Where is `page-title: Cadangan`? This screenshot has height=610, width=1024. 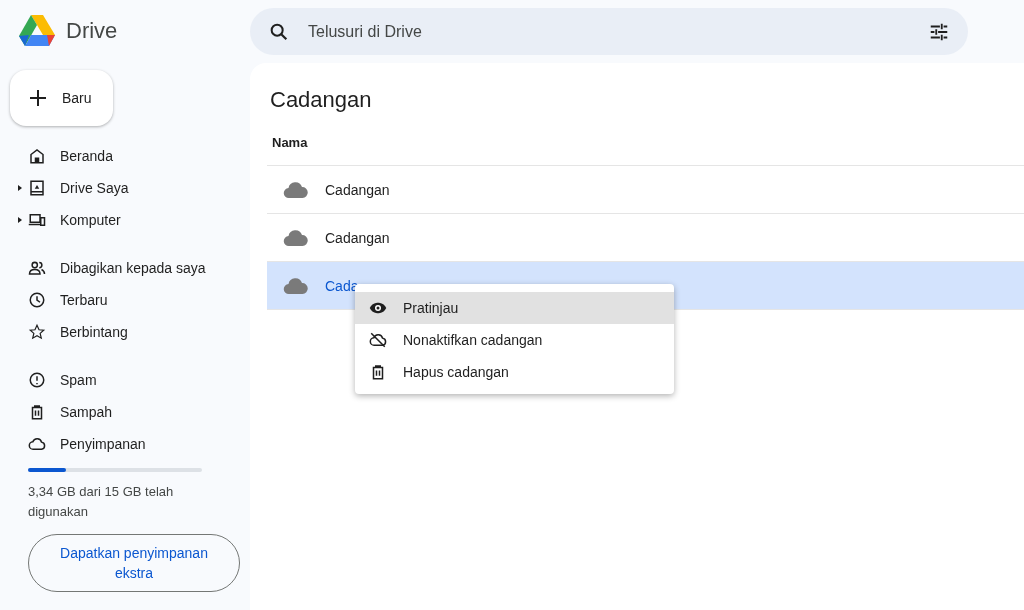 page-title: Cadangan is located at coordinates (321, 100).